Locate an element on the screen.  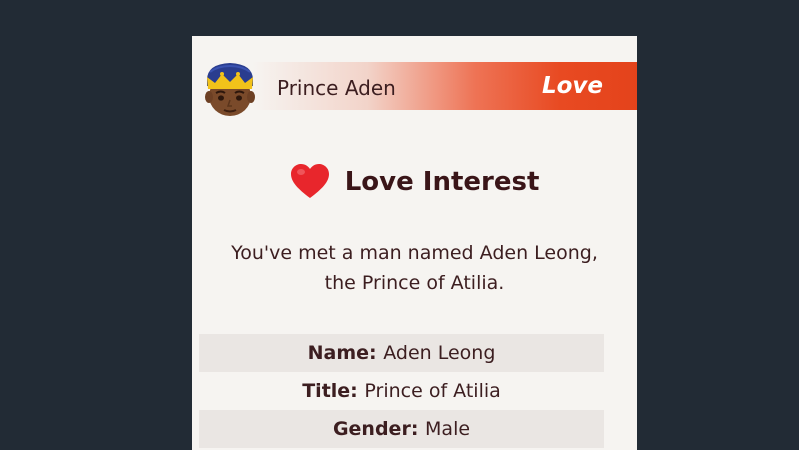
details-value: Aden Leong is located at coordinates (439, 353).